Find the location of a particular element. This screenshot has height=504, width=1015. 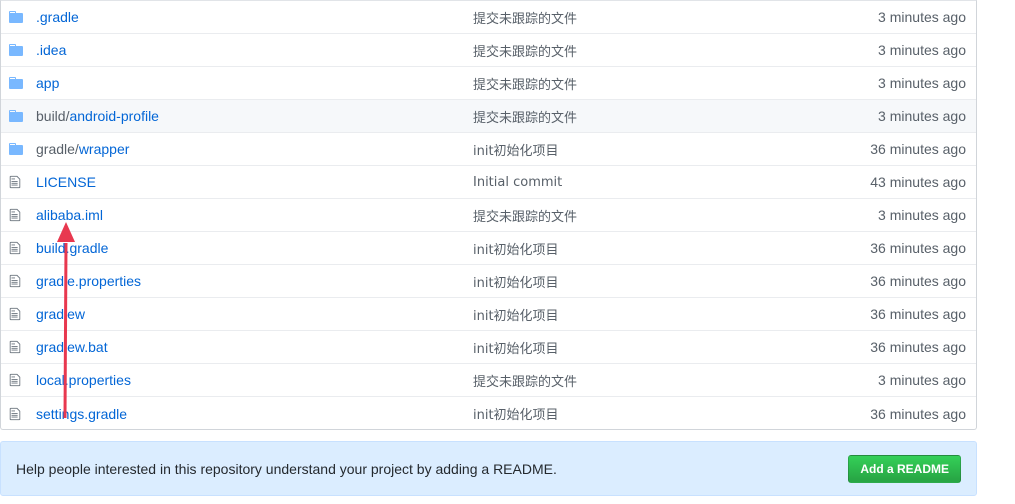

table-row: gradle.properties init初始化项目 36 minutes ago is located at coordinates (488, 281).